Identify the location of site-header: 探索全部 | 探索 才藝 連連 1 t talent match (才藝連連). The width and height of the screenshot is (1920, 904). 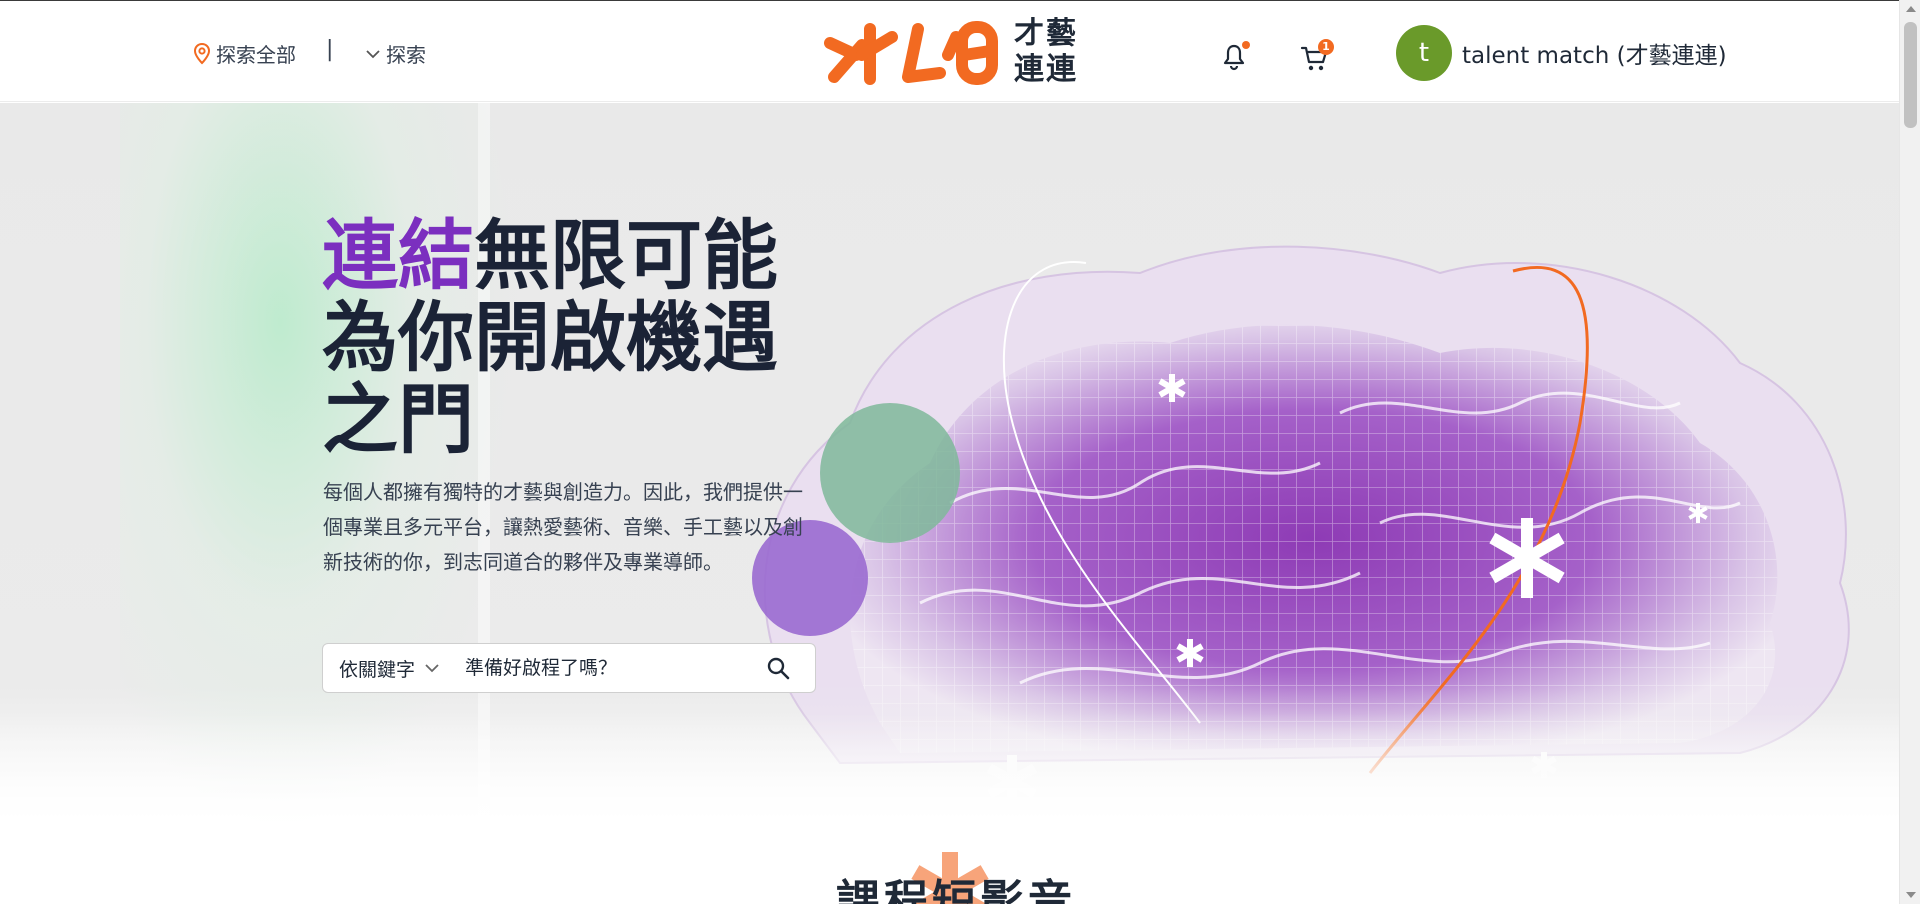
(949, 51).